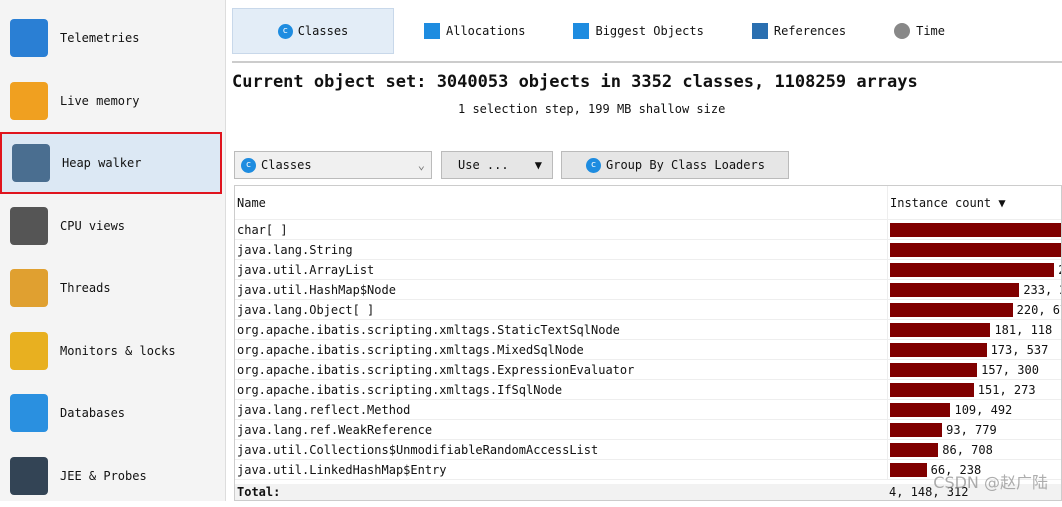  I want to click on sidebar-item-cpu-views: CPU views, so click(111, 226).